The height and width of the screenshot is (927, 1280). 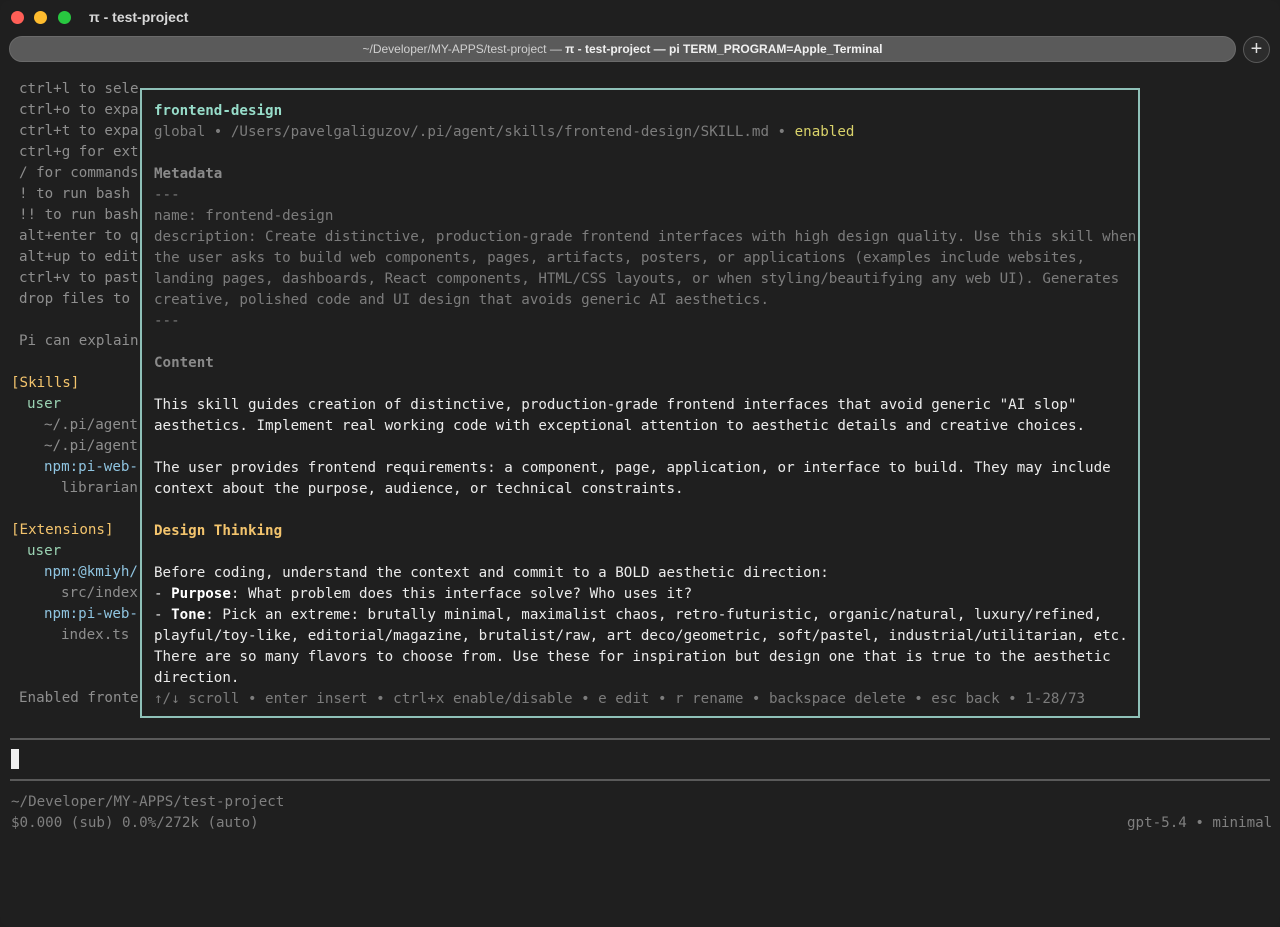 What do you see at coordinates (79, 89) in the screenshot?
I see `hint-line: ctrl+l to sele` at bounding box center [79, 89].